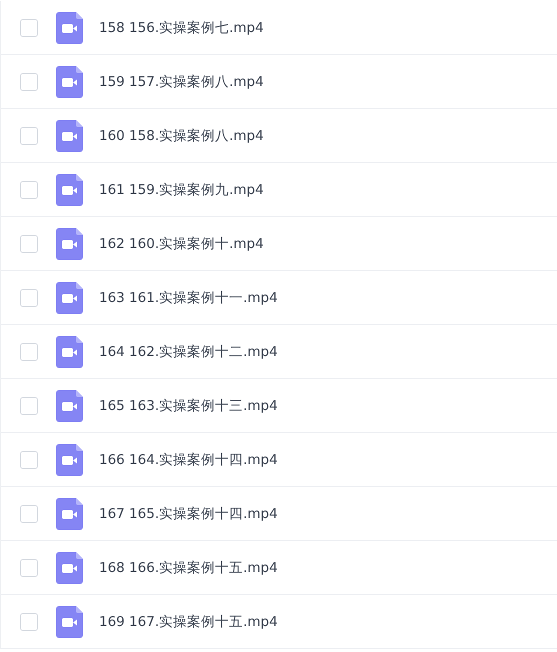 Image resolution: width=557 pixels, height=652 pixels. I want to click on file-name: 164 162.实操案例十二.mp4, so click(188, 351).